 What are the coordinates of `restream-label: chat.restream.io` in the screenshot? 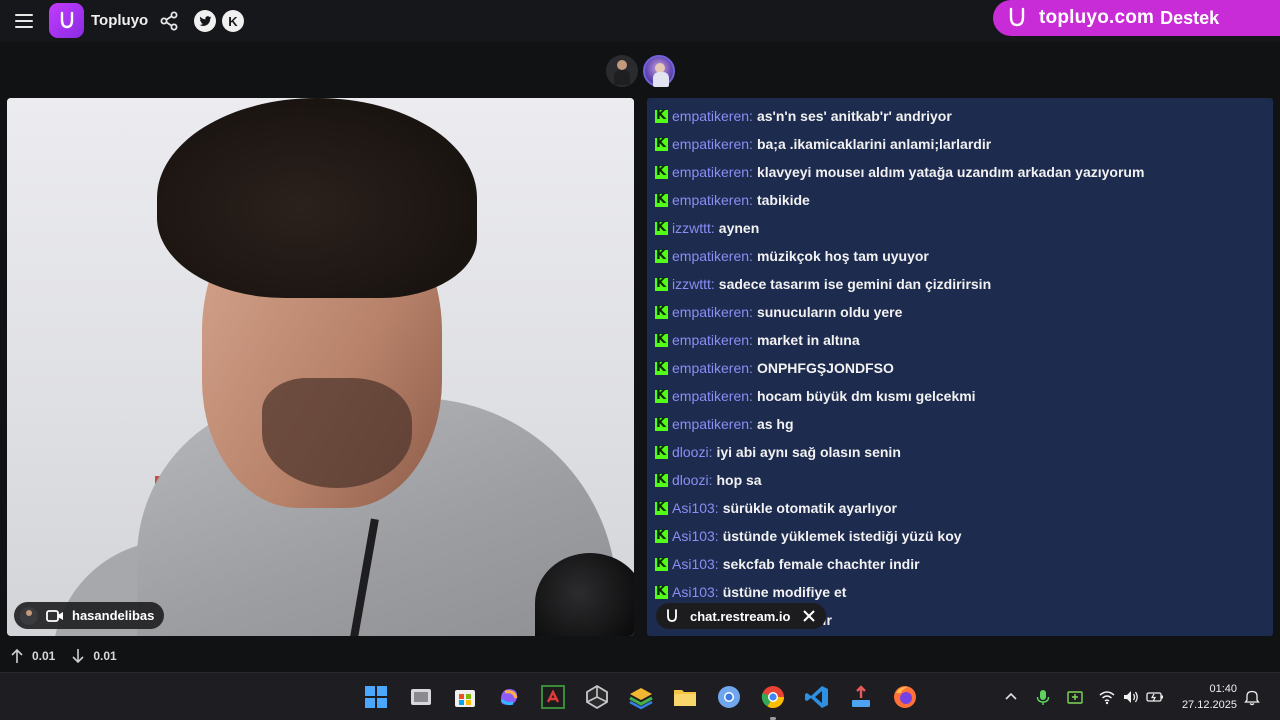 It's located at (740, 616).